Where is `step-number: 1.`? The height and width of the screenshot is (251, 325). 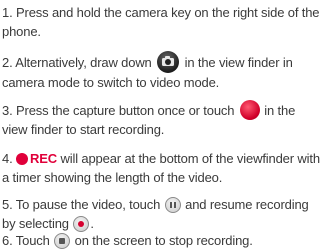
step-number: 1. is located at coordinates (7, 12).